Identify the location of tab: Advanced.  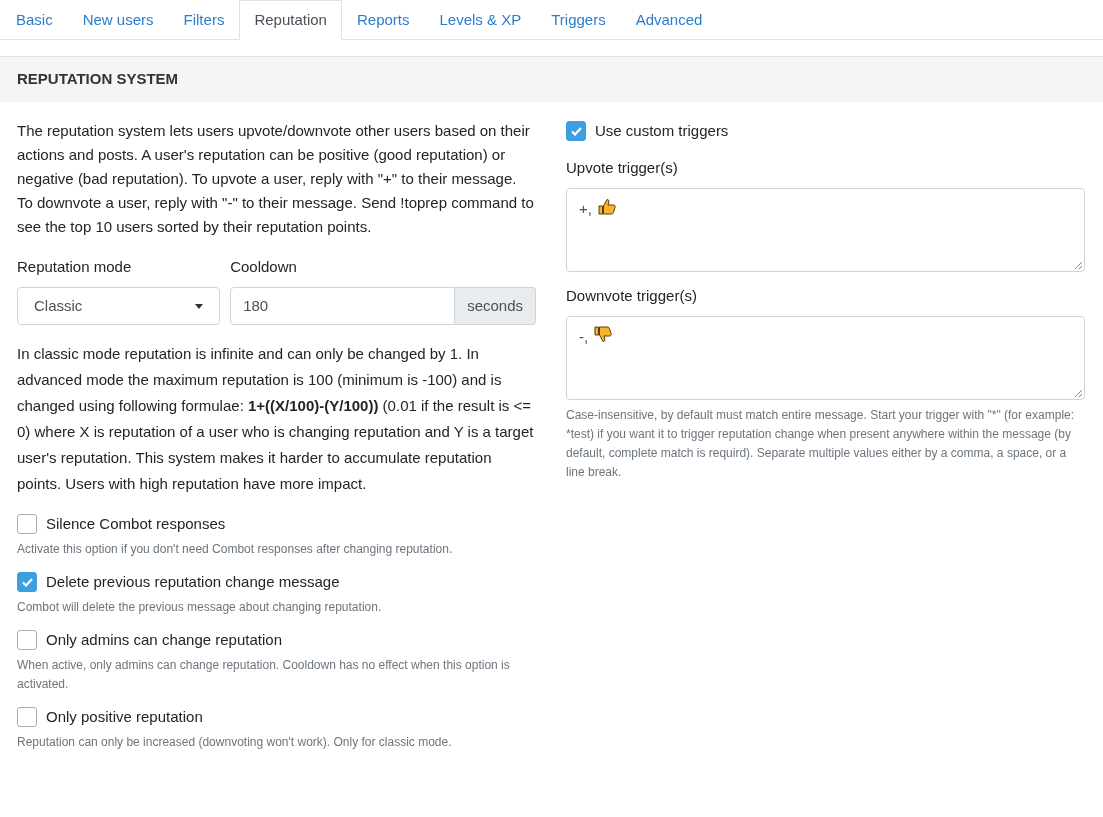
(669, 20).